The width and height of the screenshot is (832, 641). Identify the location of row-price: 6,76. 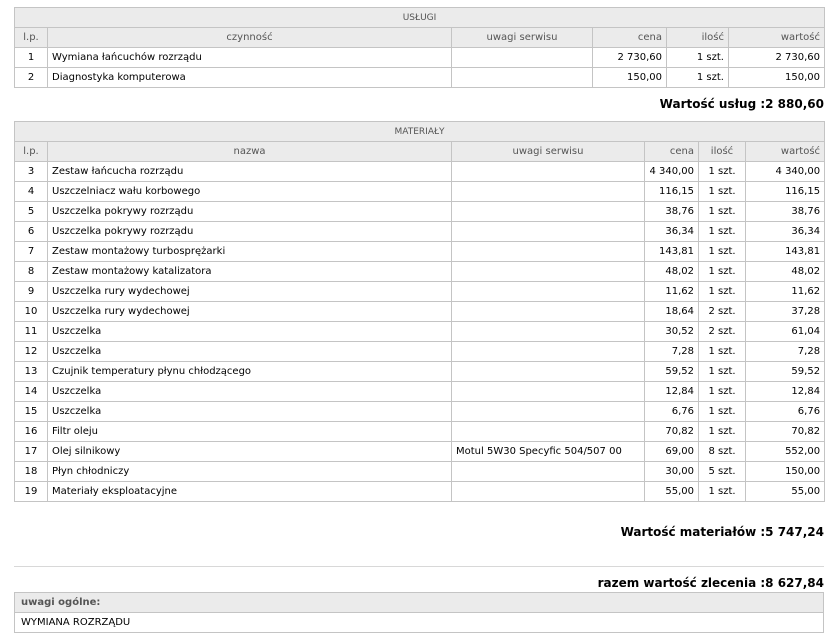
(671, 411).